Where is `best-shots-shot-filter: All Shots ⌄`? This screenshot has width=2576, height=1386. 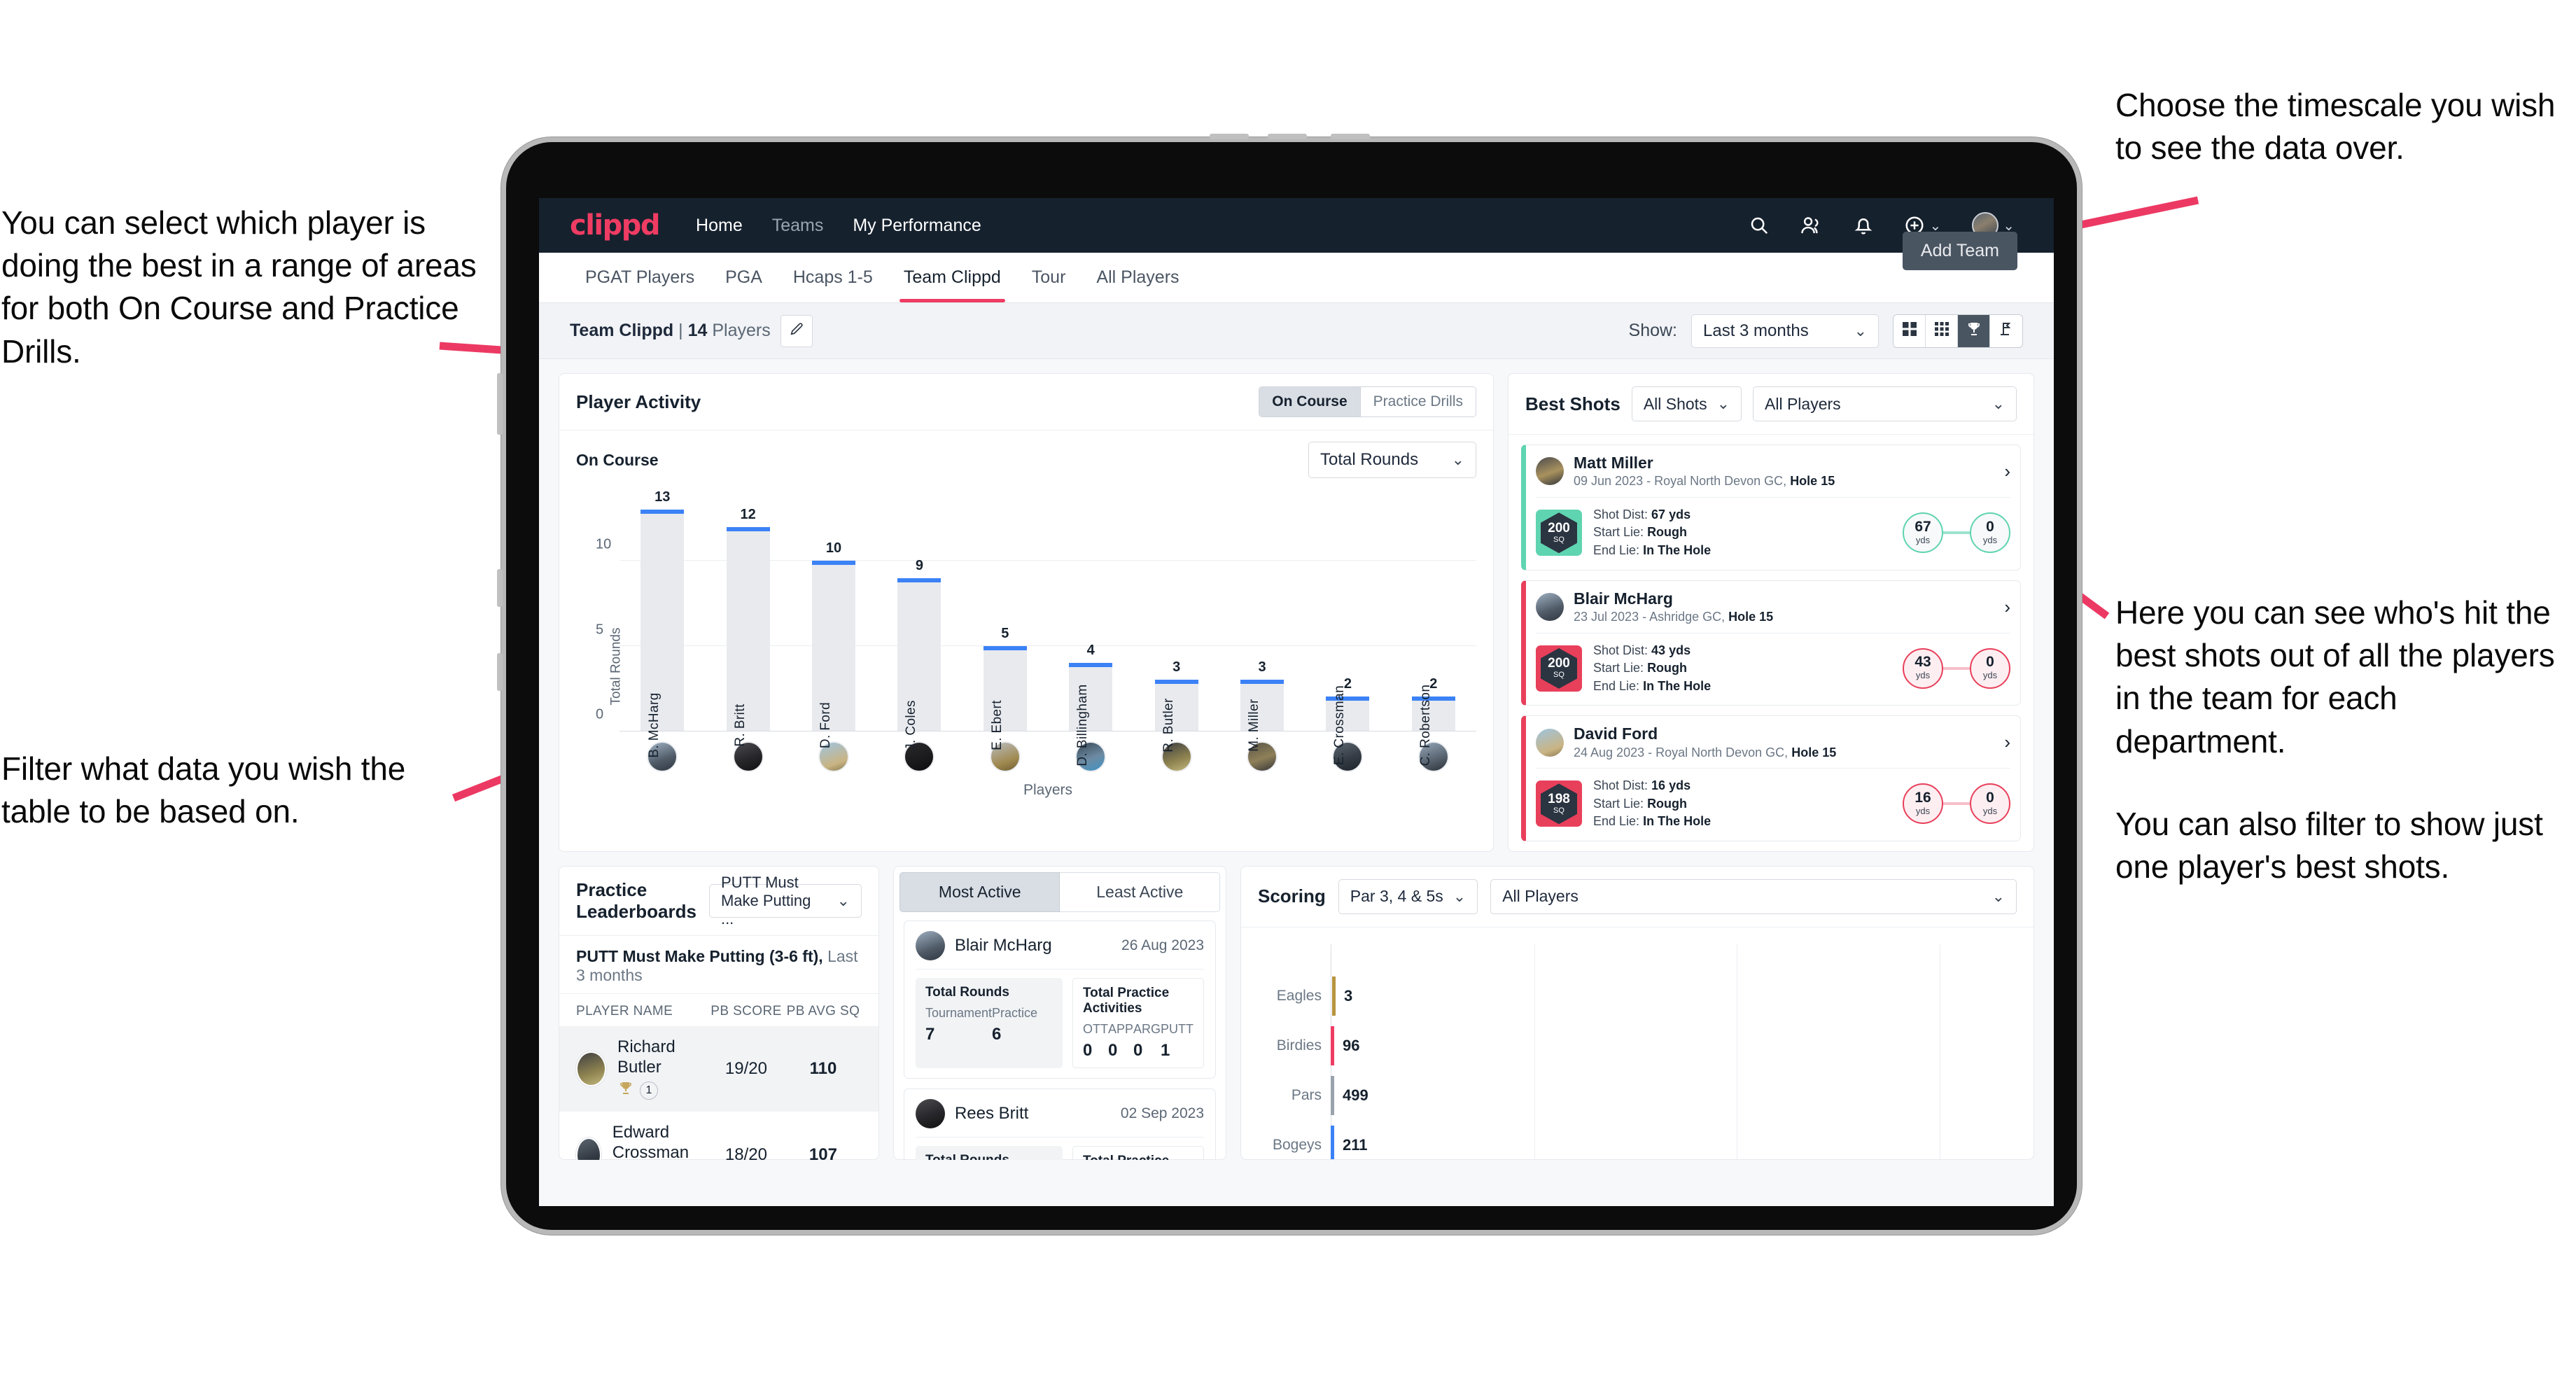 best-shots-shot-filter: All Shots ⌄ is located at coordinates (1686, 403).